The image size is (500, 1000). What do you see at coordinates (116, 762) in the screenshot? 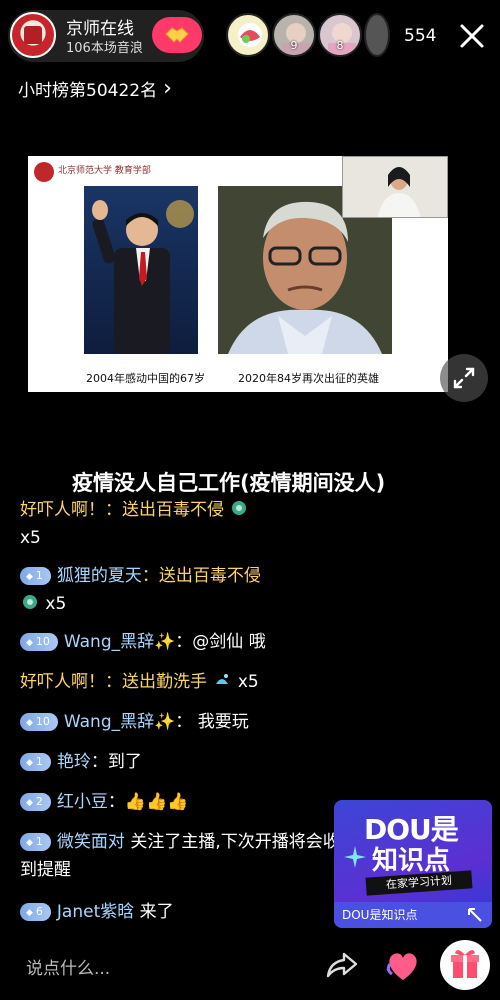
I see `message-text: ：到了` at bounding box center [116, 762].